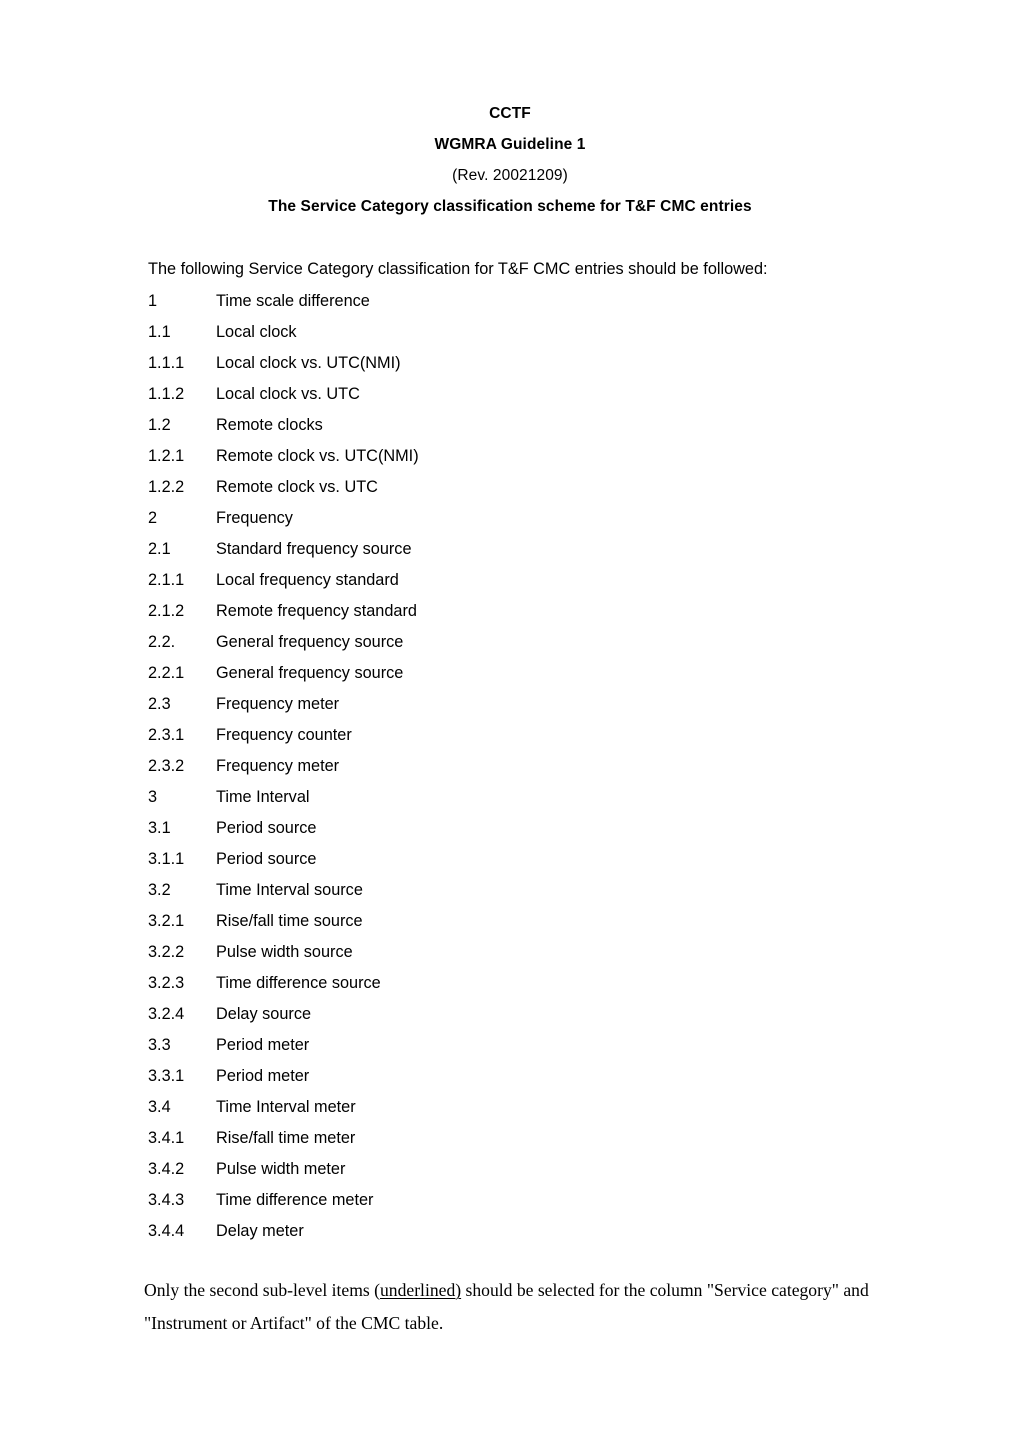 The width and height of the screenshot is (1020, 1443). I want to click on outline-item-number: 2.3.2, so click(166, 766).